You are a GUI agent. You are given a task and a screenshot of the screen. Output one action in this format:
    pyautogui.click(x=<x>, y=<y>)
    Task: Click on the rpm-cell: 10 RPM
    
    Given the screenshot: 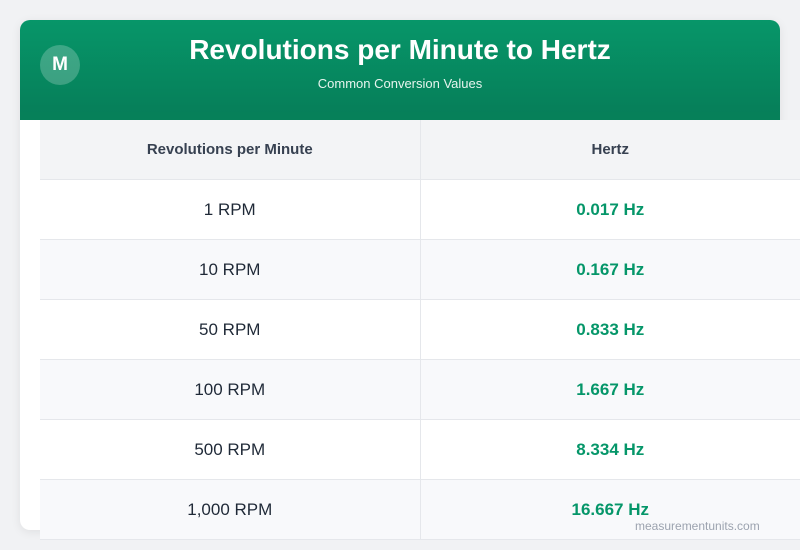 What is the action you would take?
    pyautogui.click(x=230, y=269)
    